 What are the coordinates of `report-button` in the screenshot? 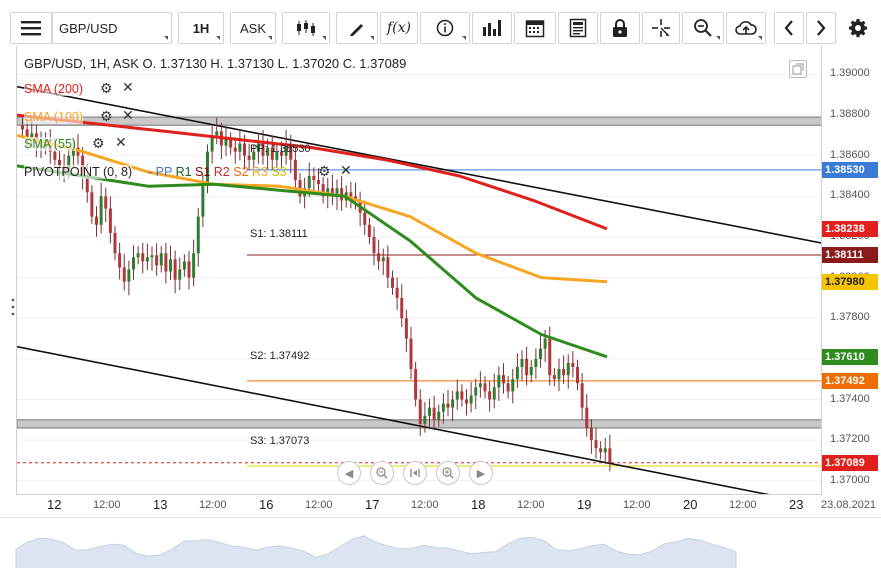 It's located at (578, 28).